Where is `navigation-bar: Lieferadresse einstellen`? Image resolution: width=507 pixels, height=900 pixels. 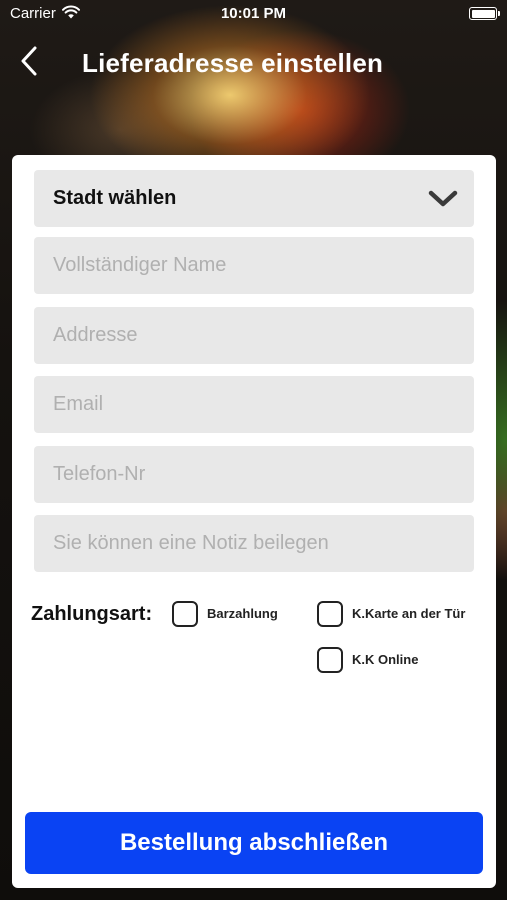
navigation-bar: Lieferadresse einstellen is located at coordinates (253, 62).